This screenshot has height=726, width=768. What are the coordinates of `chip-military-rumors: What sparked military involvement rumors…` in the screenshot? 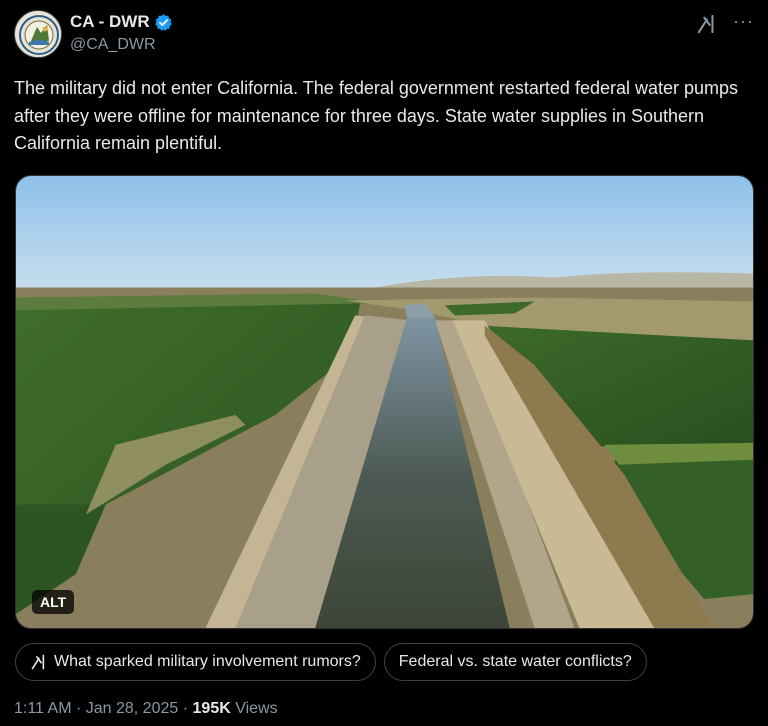 It's located at (195, 662).